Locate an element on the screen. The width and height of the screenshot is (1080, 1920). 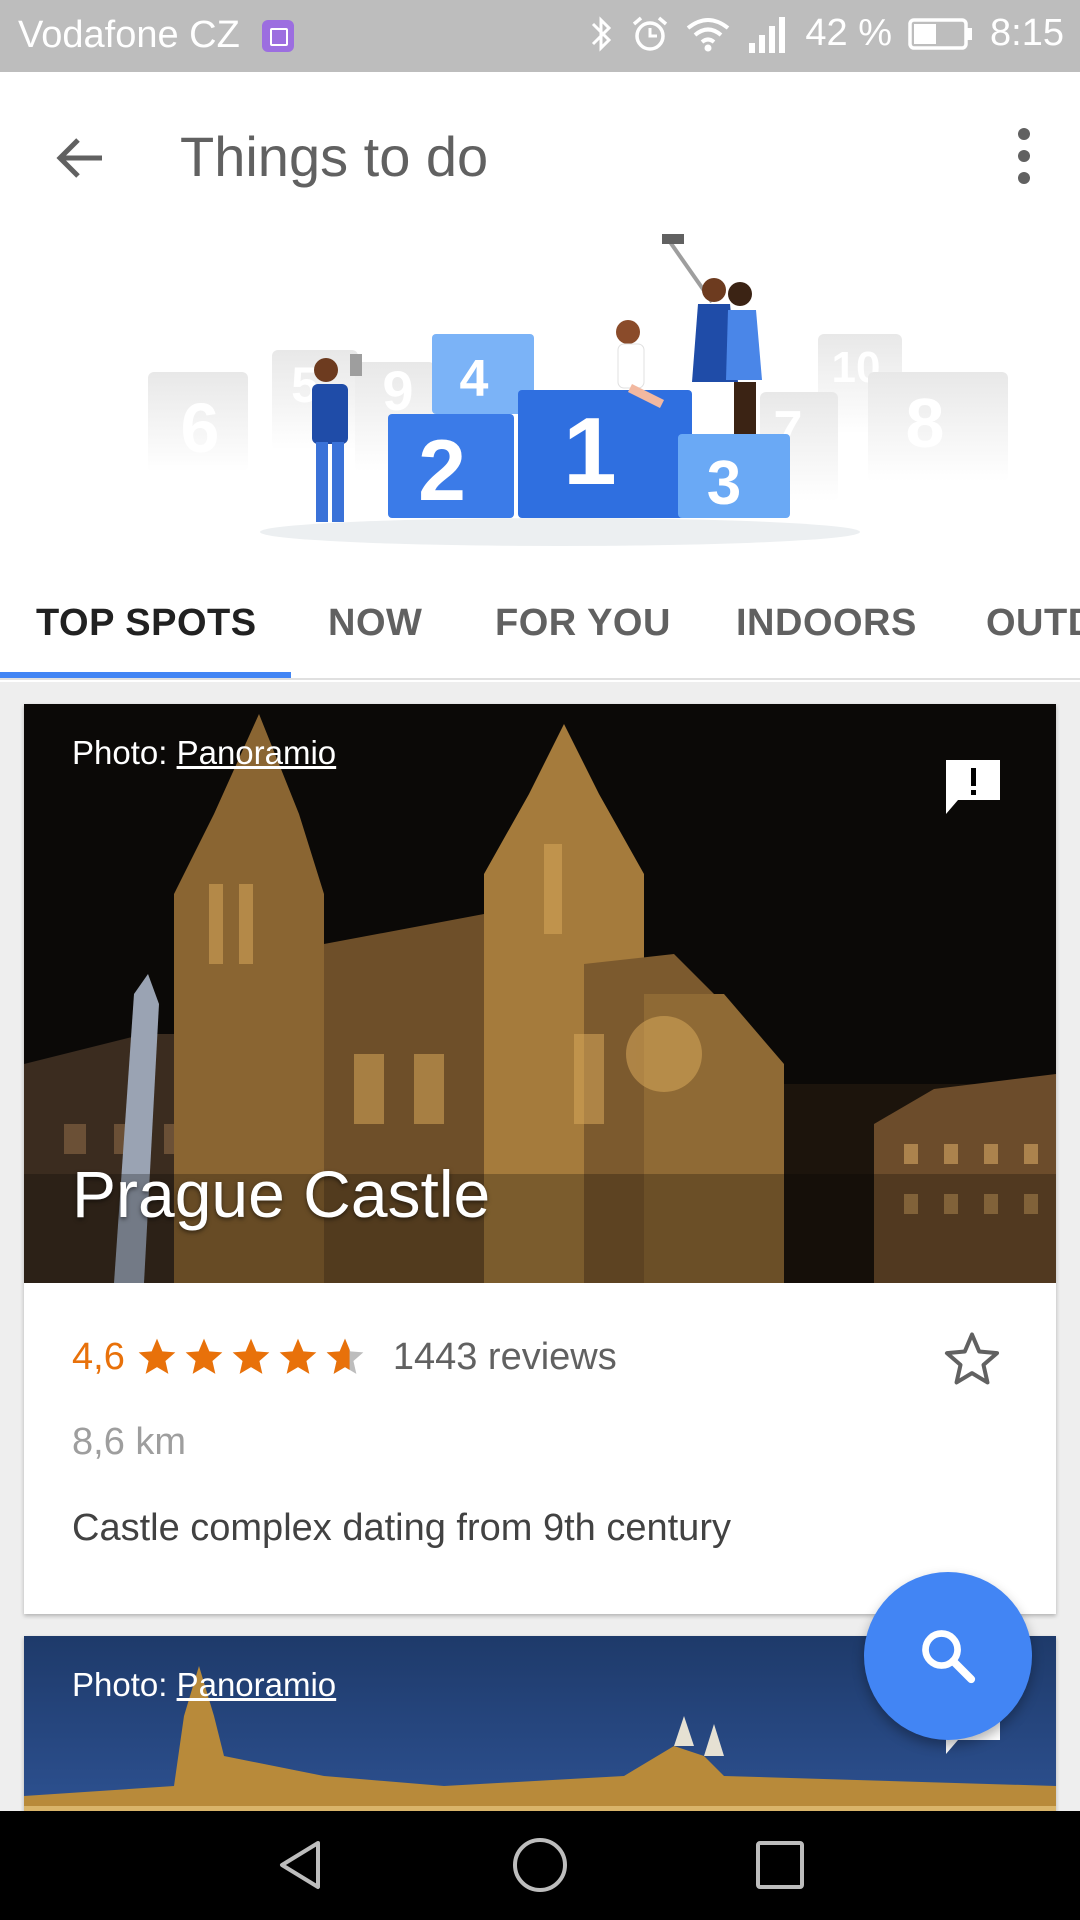
home-circle-icon is located at coordinates (540, 1865).